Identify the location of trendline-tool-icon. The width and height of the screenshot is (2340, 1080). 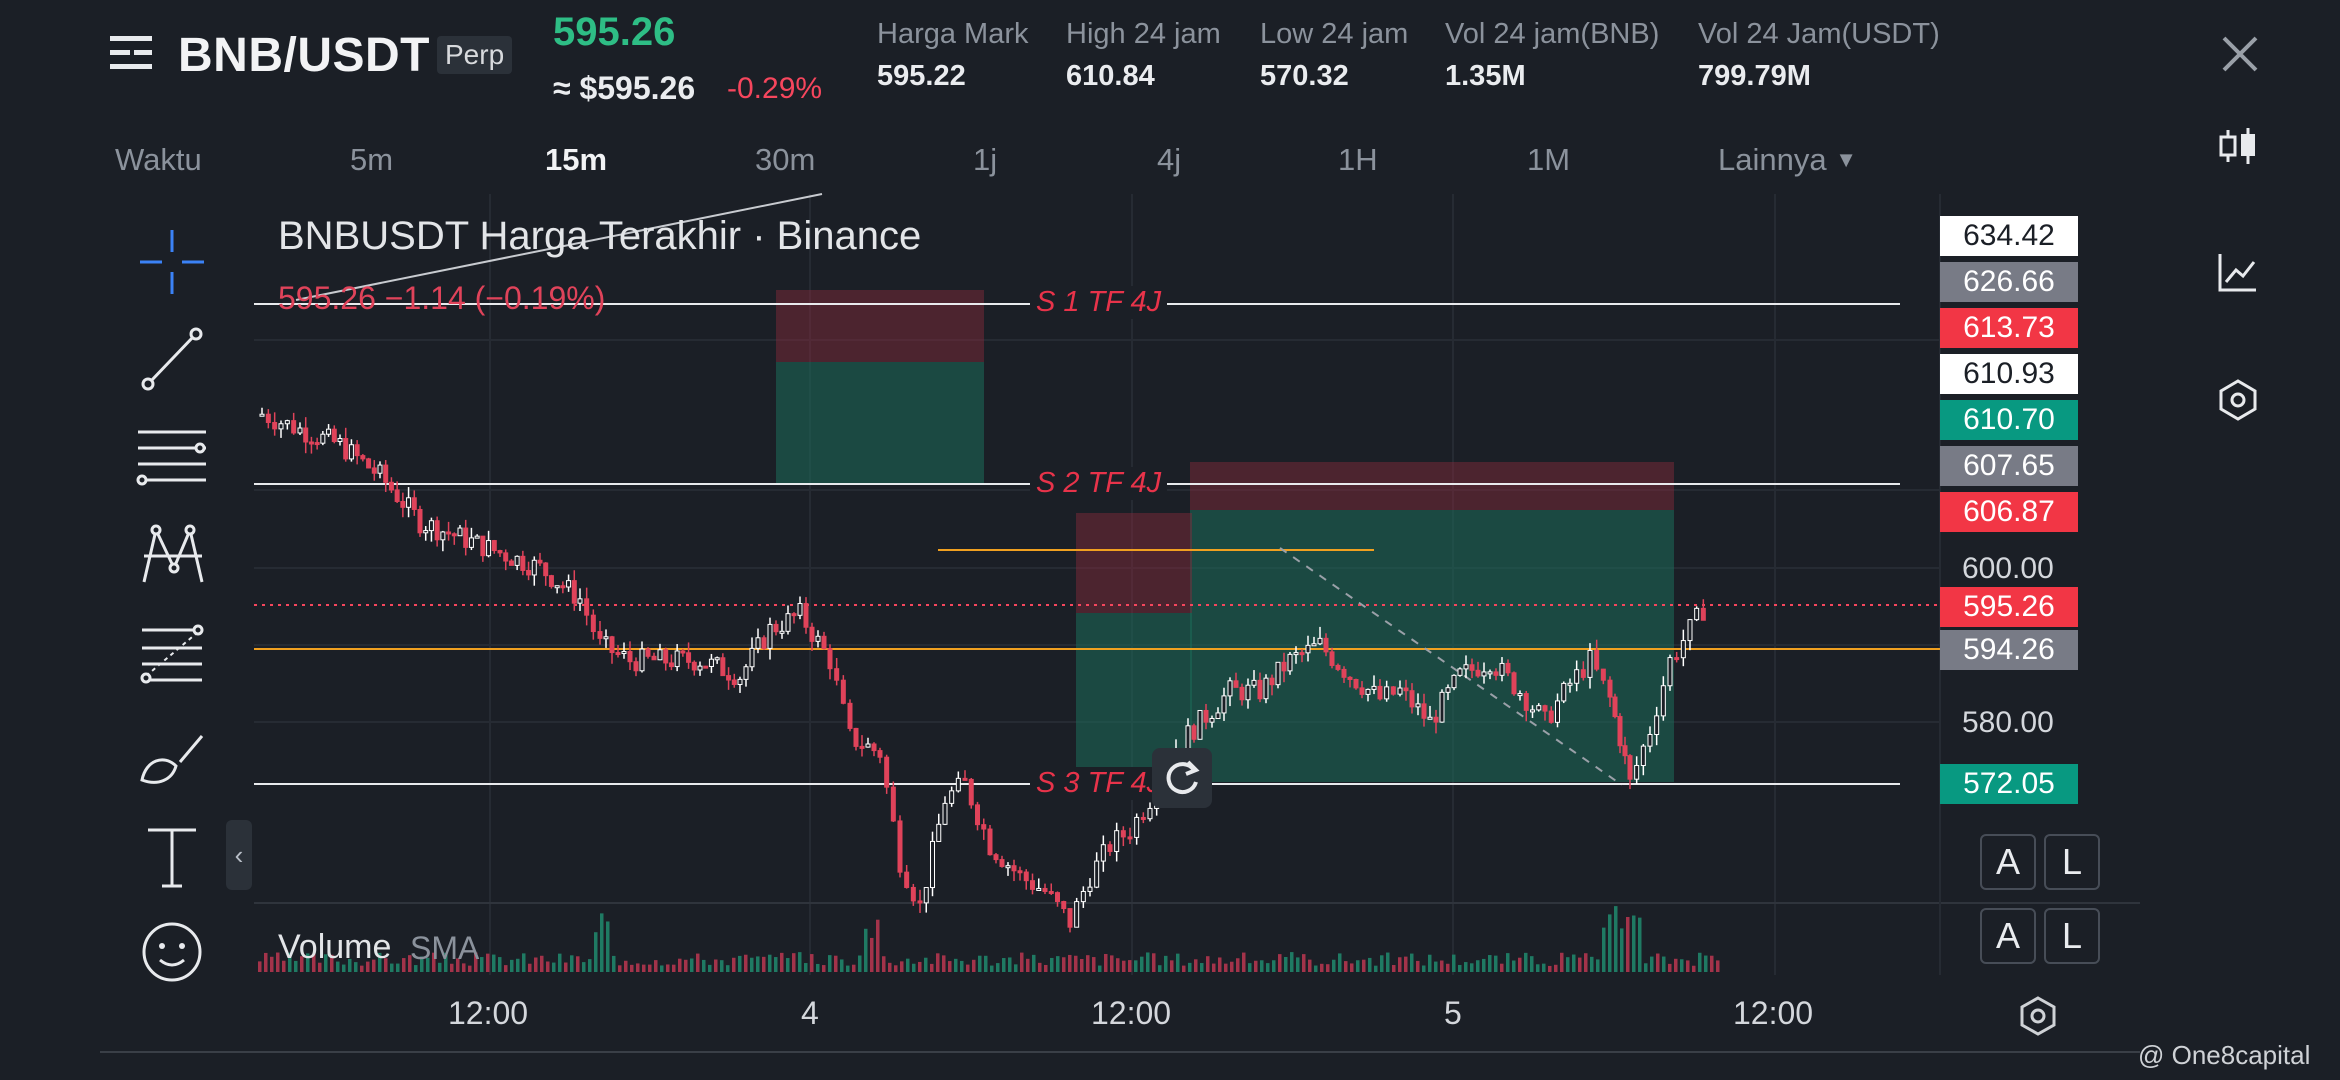
(172, 358).